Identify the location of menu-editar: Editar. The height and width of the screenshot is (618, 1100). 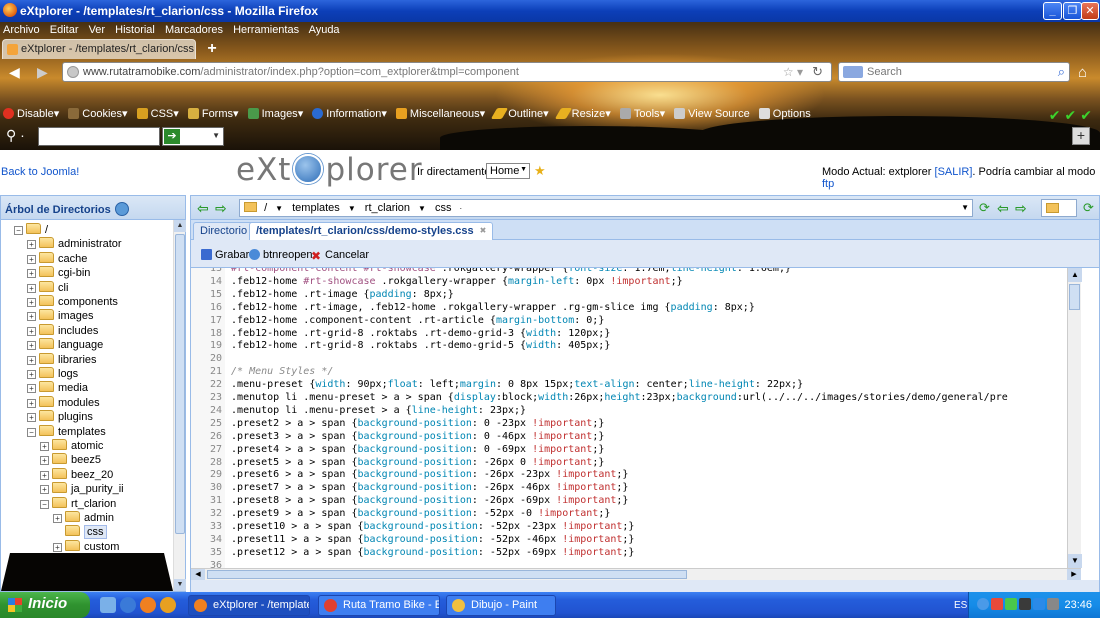
(64, 30).